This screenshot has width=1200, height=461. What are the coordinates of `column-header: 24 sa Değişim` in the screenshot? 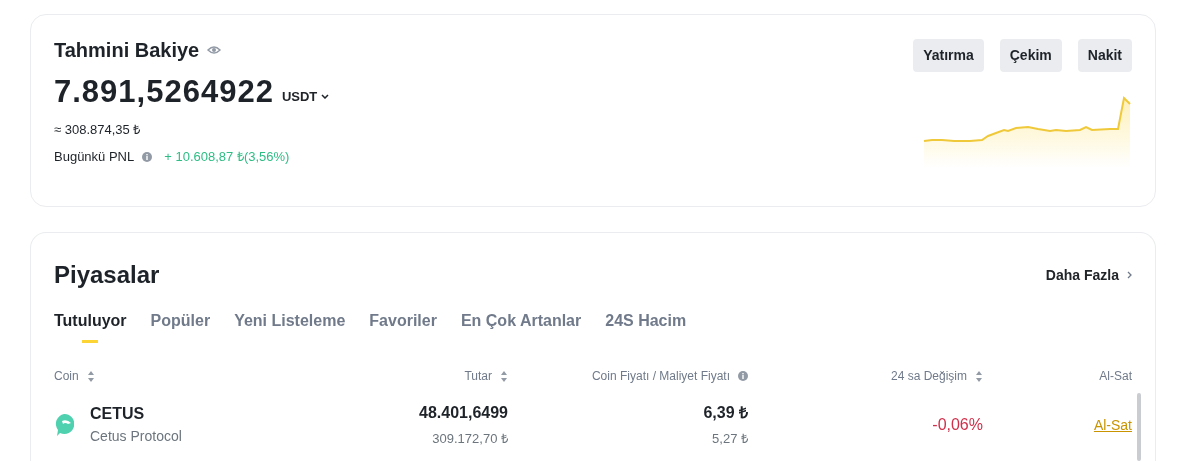 It's located at (928, 376).